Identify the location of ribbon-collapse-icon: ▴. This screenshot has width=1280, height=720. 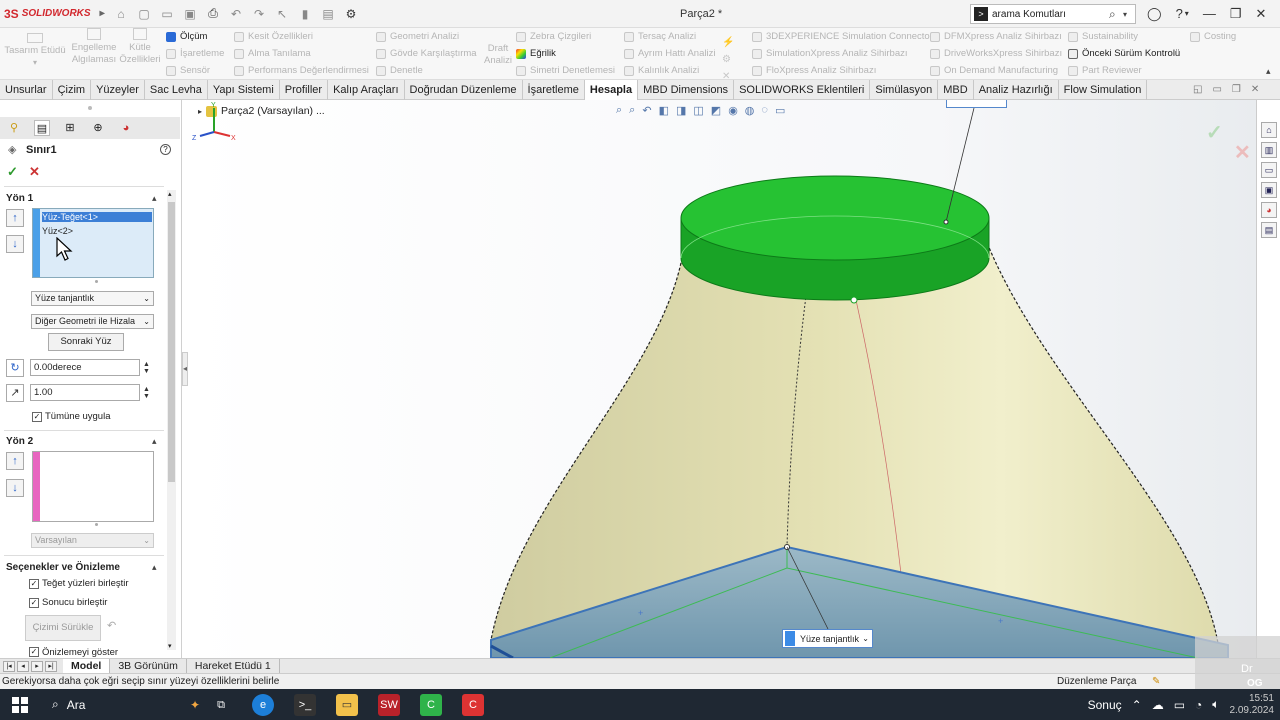
(1268, 71).